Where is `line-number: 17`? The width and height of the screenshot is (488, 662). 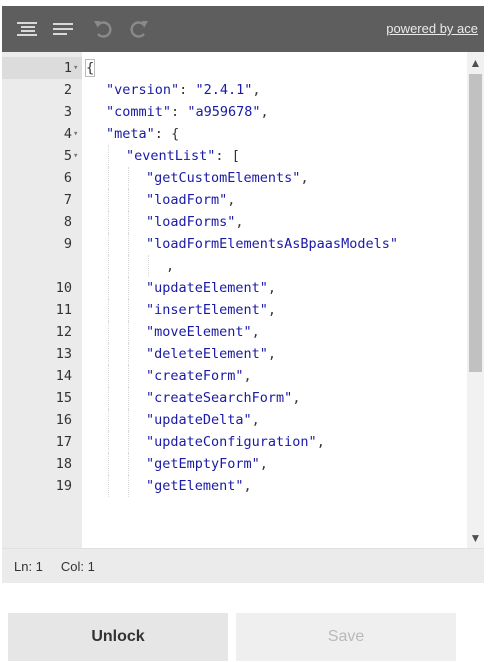
line-number: 17 is located at coordinates (63, 442).